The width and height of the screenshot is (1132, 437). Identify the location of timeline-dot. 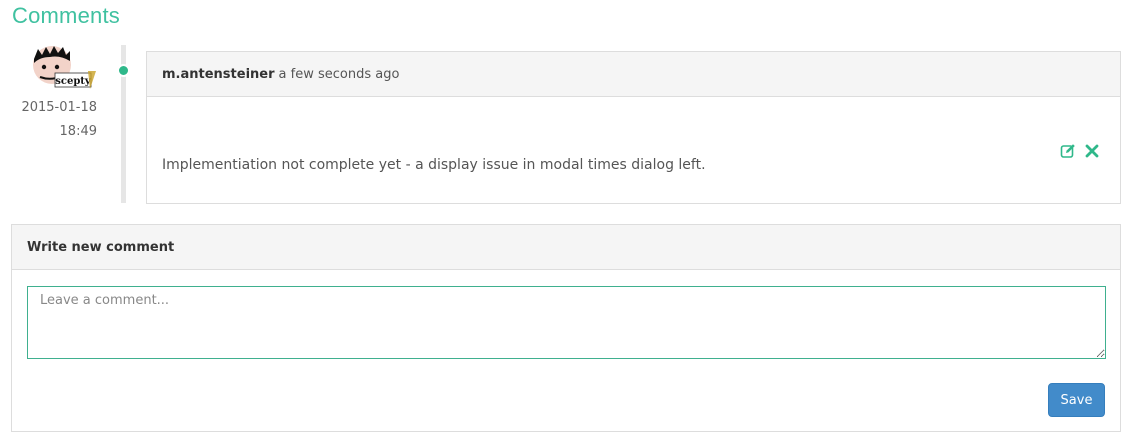
(123, 70).